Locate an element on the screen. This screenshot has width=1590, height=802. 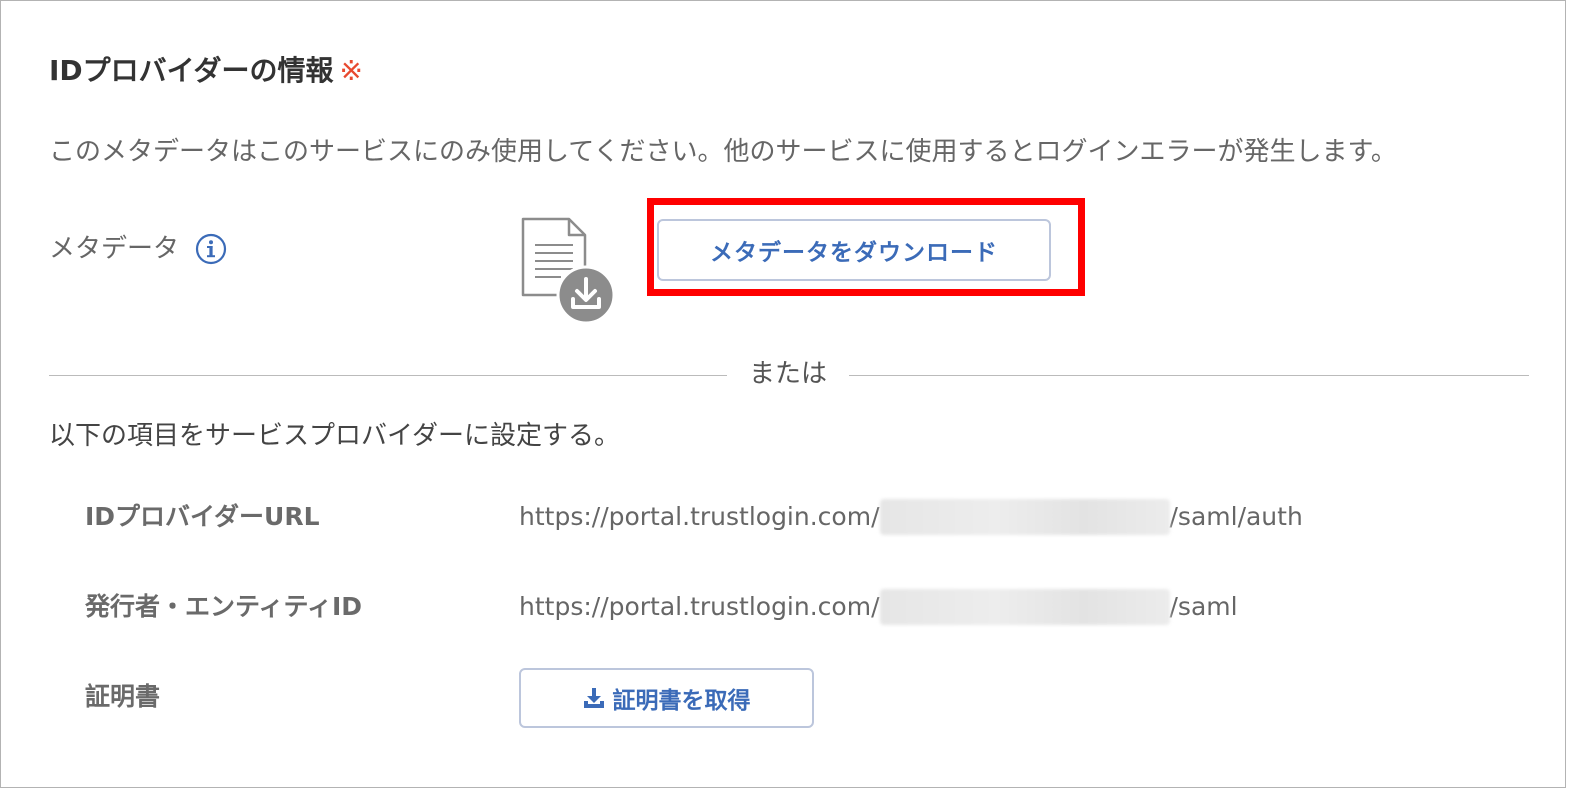
download-metadata-button: メタデータをダウンロード is located at coordinates (854, 250).